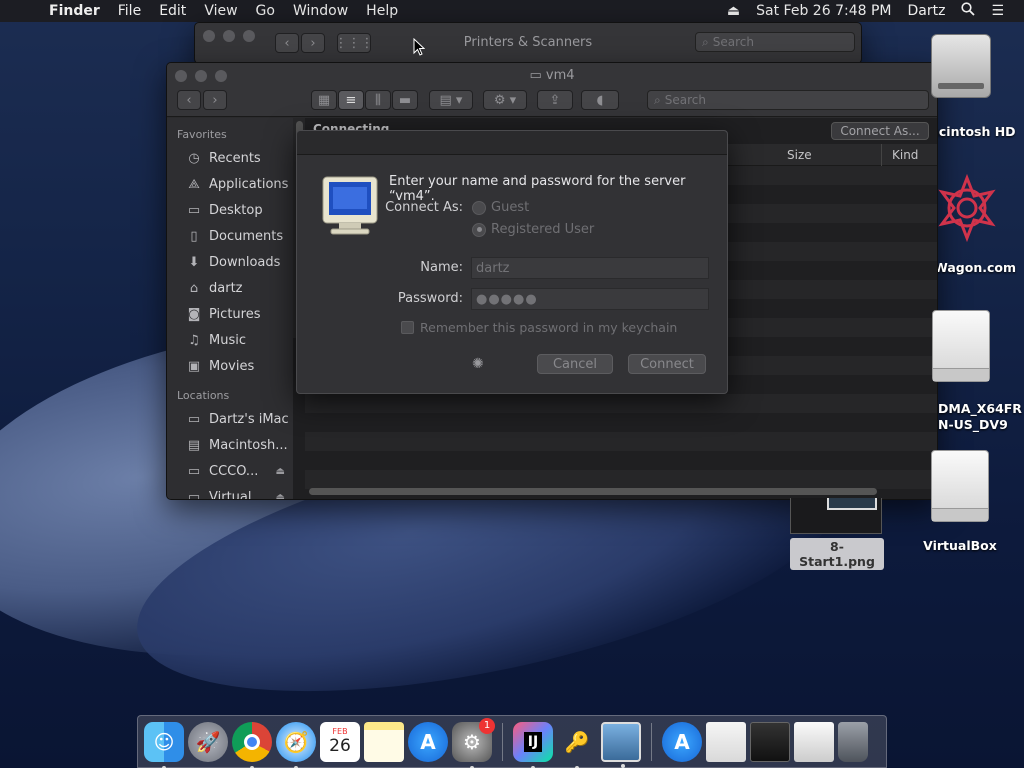 Image resolution: width=1024 pixels, height=768 pixels. What do you see at coordinates (194, 236) in the screenshot?
I see `document-icon: ▯` at bounding box center [194, 236].